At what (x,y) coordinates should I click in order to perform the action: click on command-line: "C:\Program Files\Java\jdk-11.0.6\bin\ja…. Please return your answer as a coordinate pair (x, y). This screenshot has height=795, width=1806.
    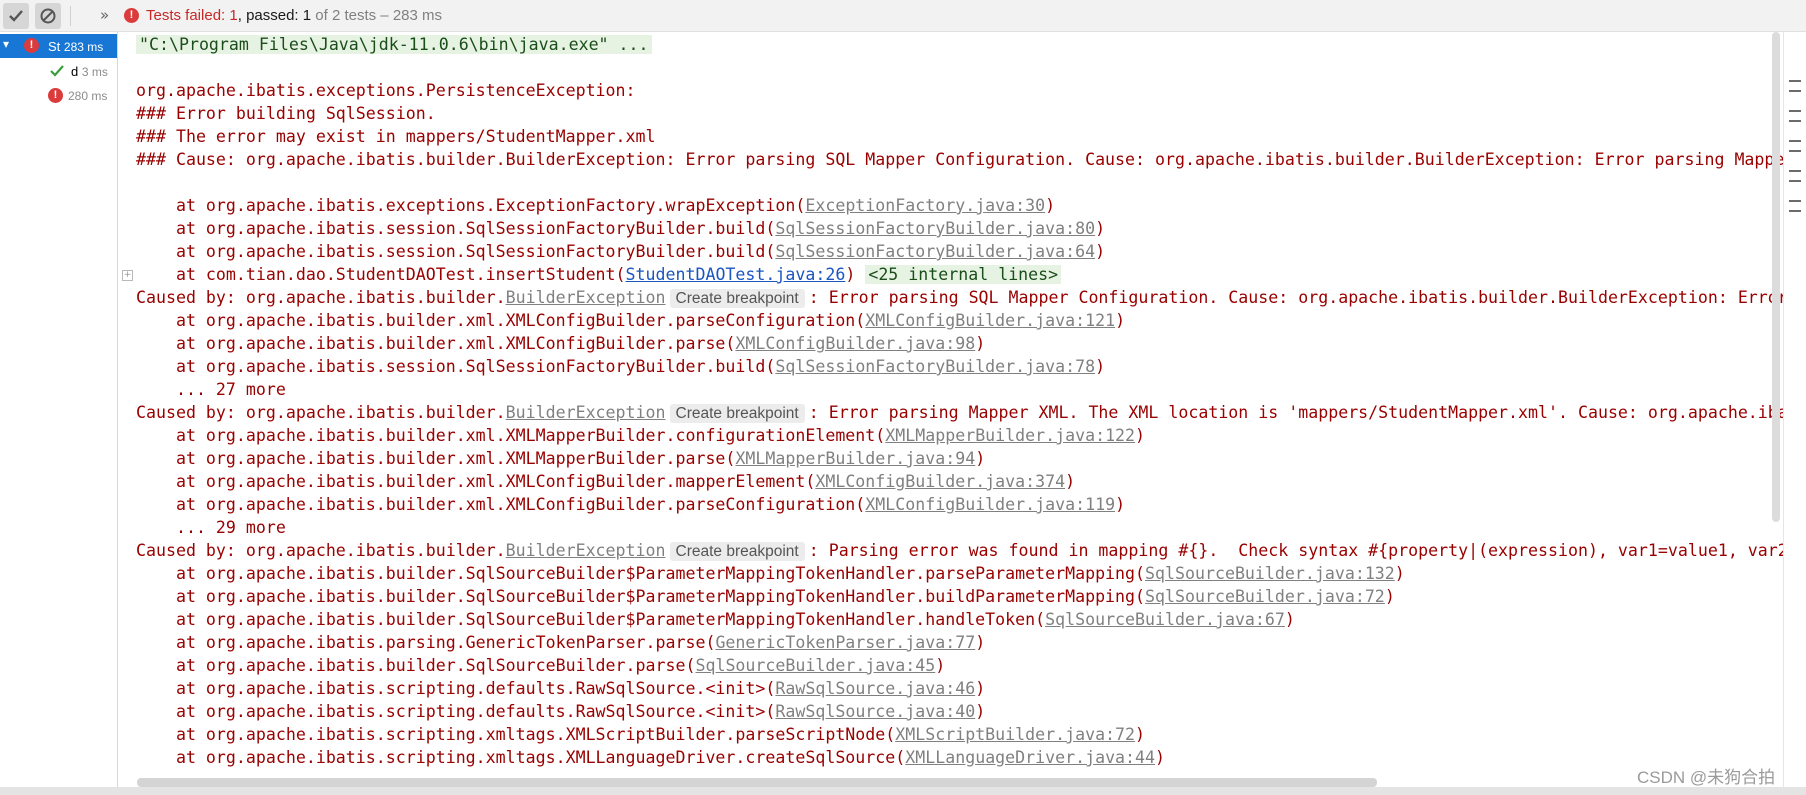
    Looking at the image, I should click on (394, 44).